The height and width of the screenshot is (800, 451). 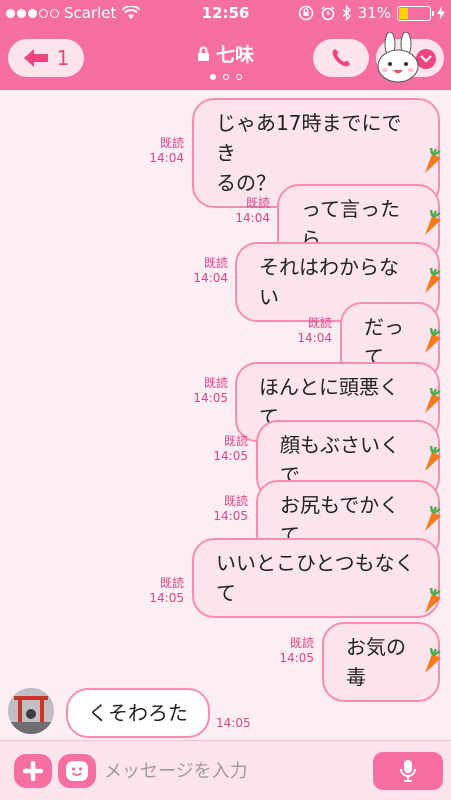 What do you see at coordinates (234, 771) in the screenshot?
I see `message-input` at bounding box center [234, 771].